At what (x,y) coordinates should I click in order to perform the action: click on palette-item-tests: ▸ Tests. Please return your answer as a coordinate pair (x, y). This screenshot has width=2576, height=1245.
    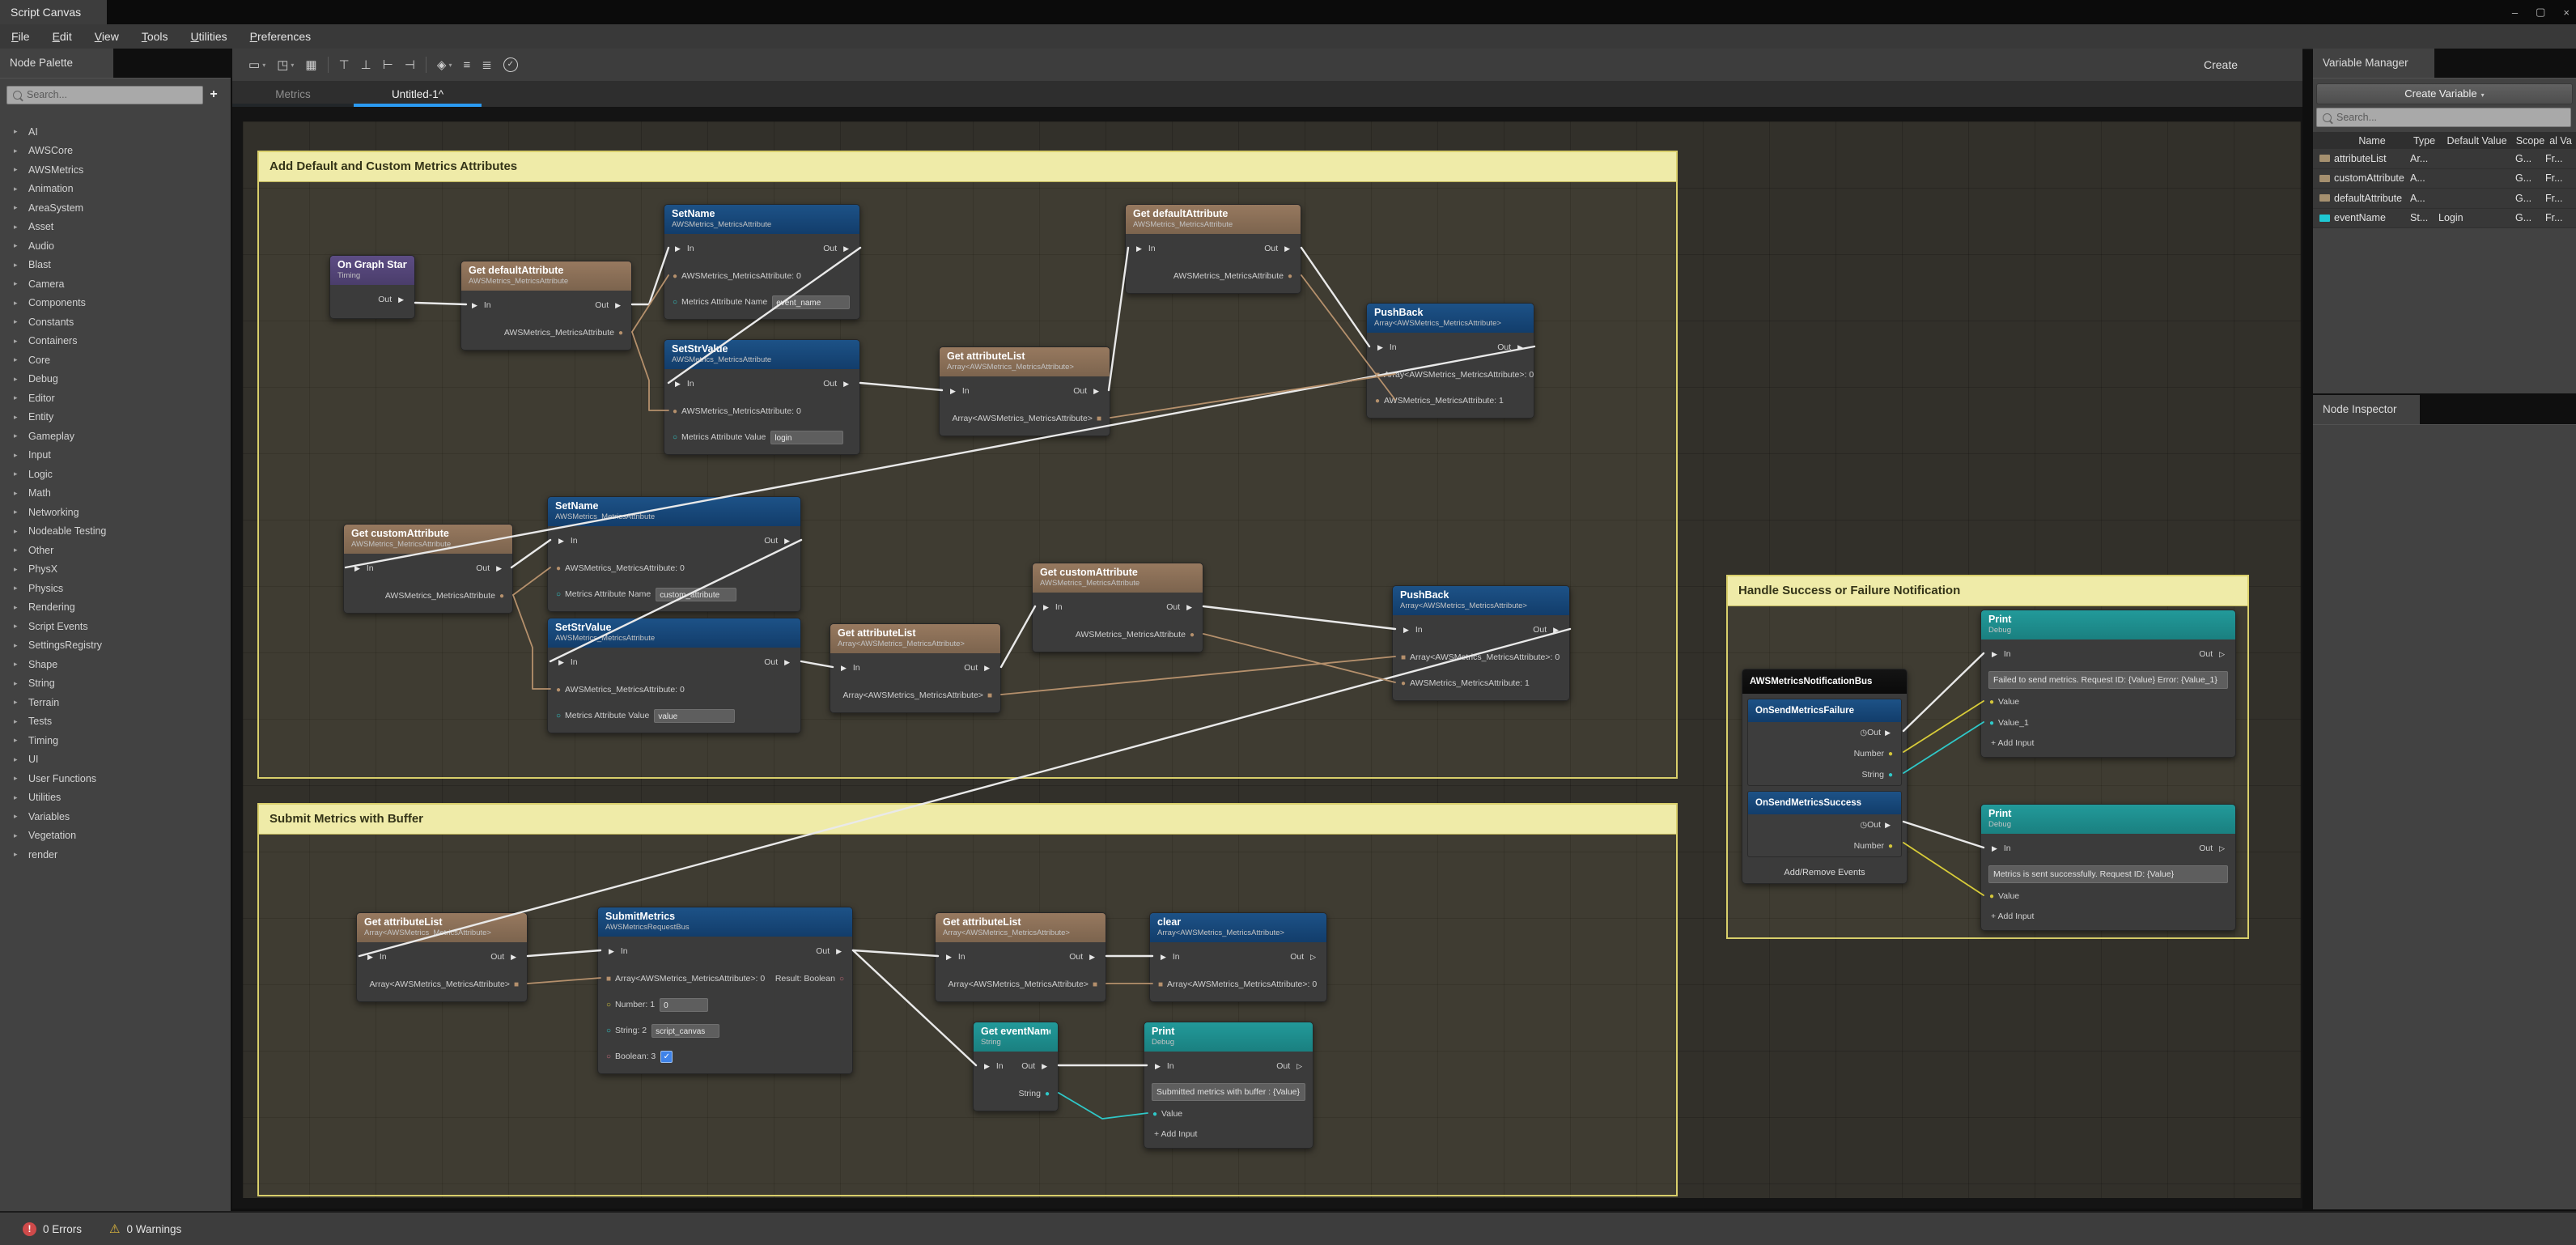
    Looking at the image, I should click on (115, 722).